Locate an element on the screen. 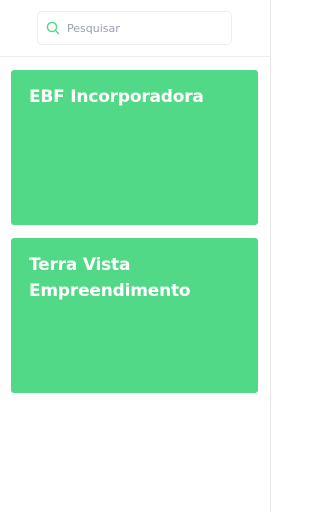 The width and height of the screenshot is (320, 512). card-title: EBF Incorporadora is located at coordinates (116, 97).